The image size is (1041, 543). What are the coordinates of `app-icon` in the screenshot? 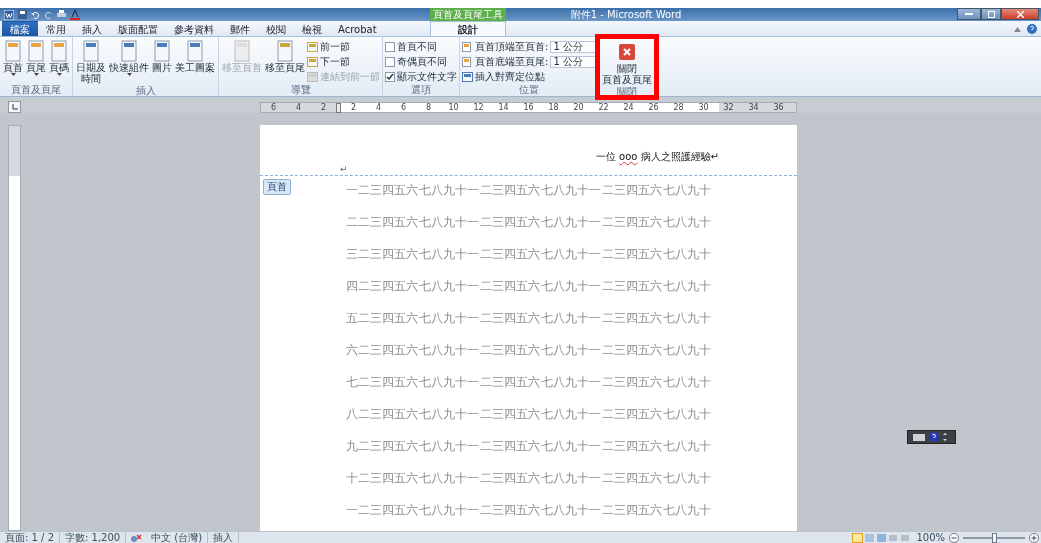 It's located at (9, 14).